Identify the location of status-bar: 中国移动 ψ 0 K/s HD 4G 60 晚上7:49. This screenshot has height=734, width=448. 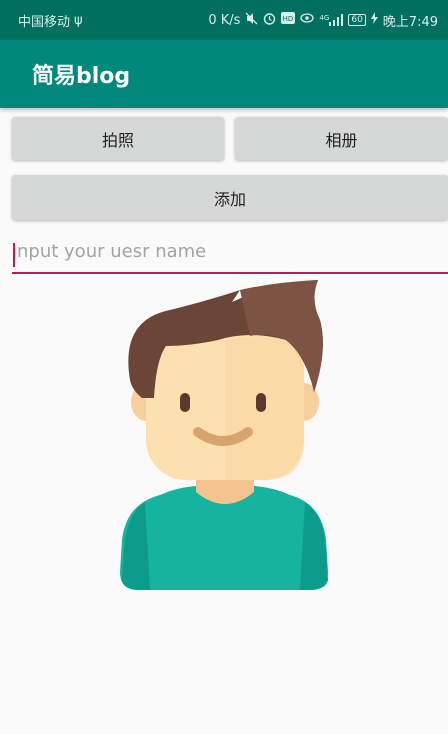
(224, 20).